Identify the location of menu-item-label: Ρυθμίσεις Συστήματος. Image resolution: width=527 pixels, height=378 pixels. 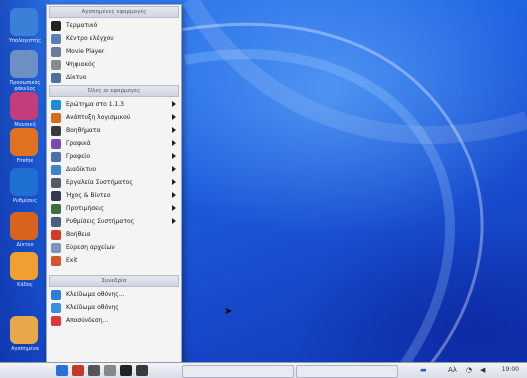
(100, 221).